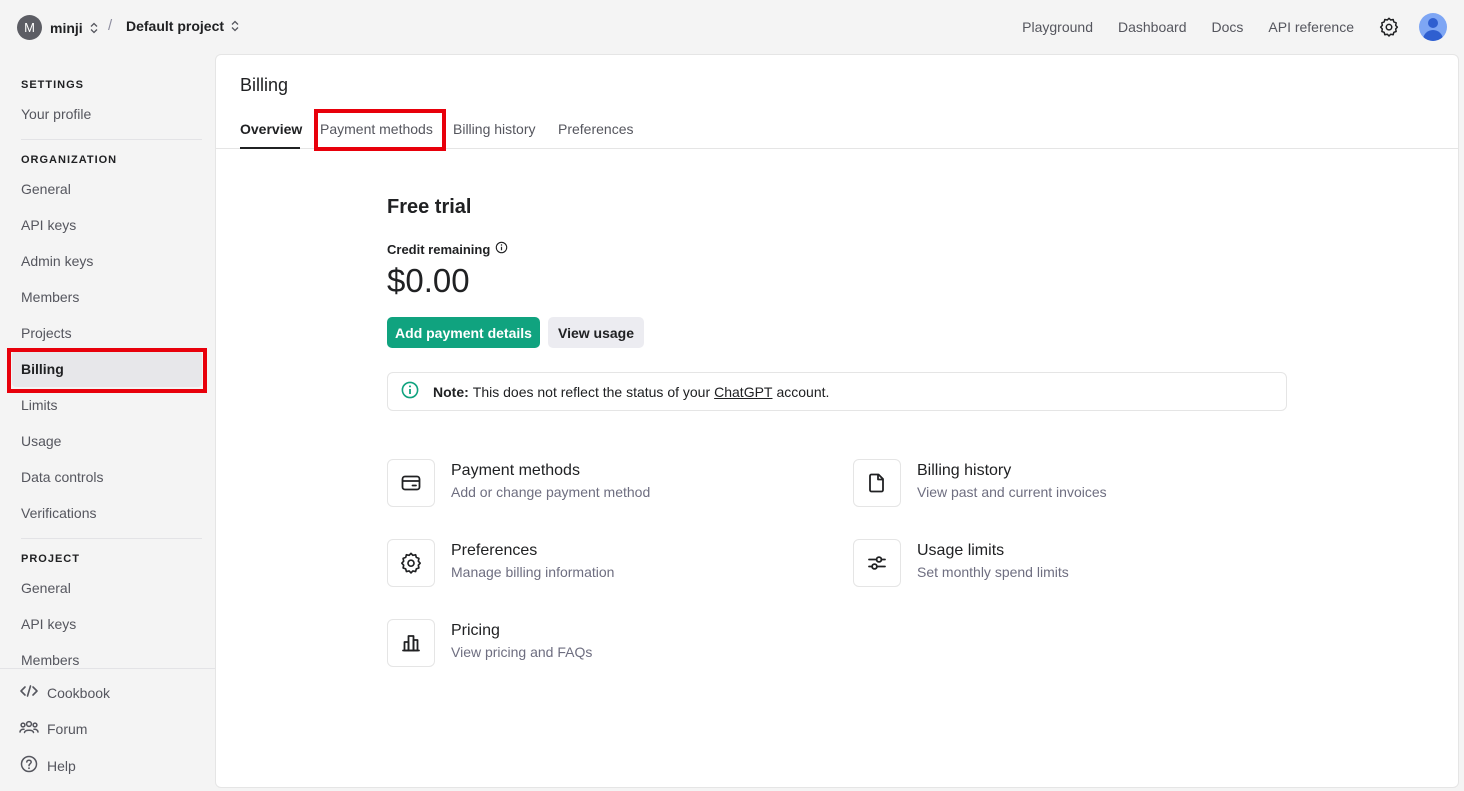  What do you see at coordinates (57, 261) in the screenshot?
I see `sidebar-item-admin-keys: Admin keys` at bounding box center [57, 261].